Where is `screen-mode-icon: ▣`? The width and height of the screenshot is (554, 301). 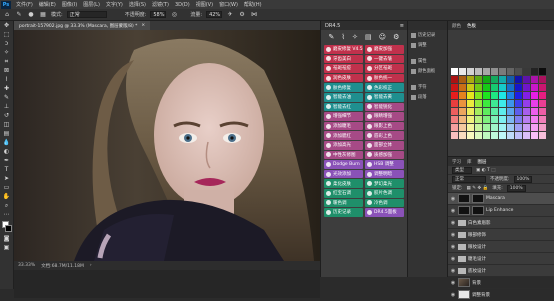
screen-mode-icon: ▣ is located at coordinates (7, 248).